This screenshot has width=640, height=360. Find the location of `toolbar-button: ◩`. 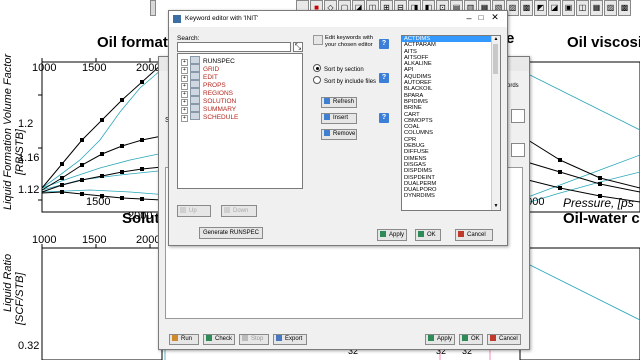

toolbar-button: ◩ is located at coordinates (540, 8).